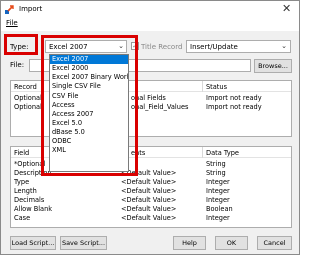 Image resolution: width=320 pixels, height=255 pixels. What do you see at coordinates (284, 46) in the screenshot?
I see `chevron-down-icon: ⌄` at bounding box center [284, 46].